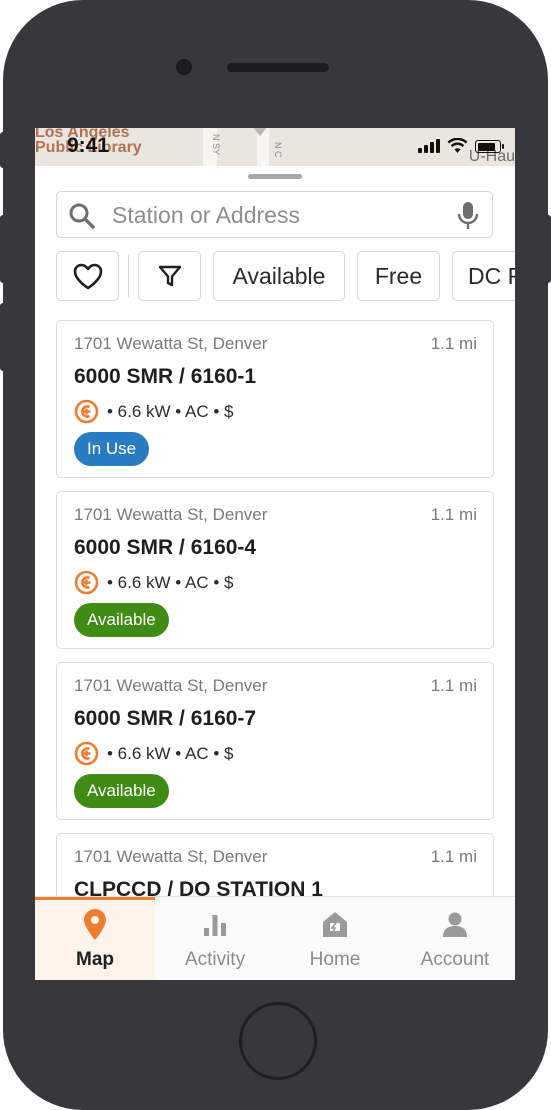 Image resolution: width=551 pixels, height=1110 pixels. Describe the element at coordinates (112, 449) in the screenshot. I see `status-badge: In Use` at that location.